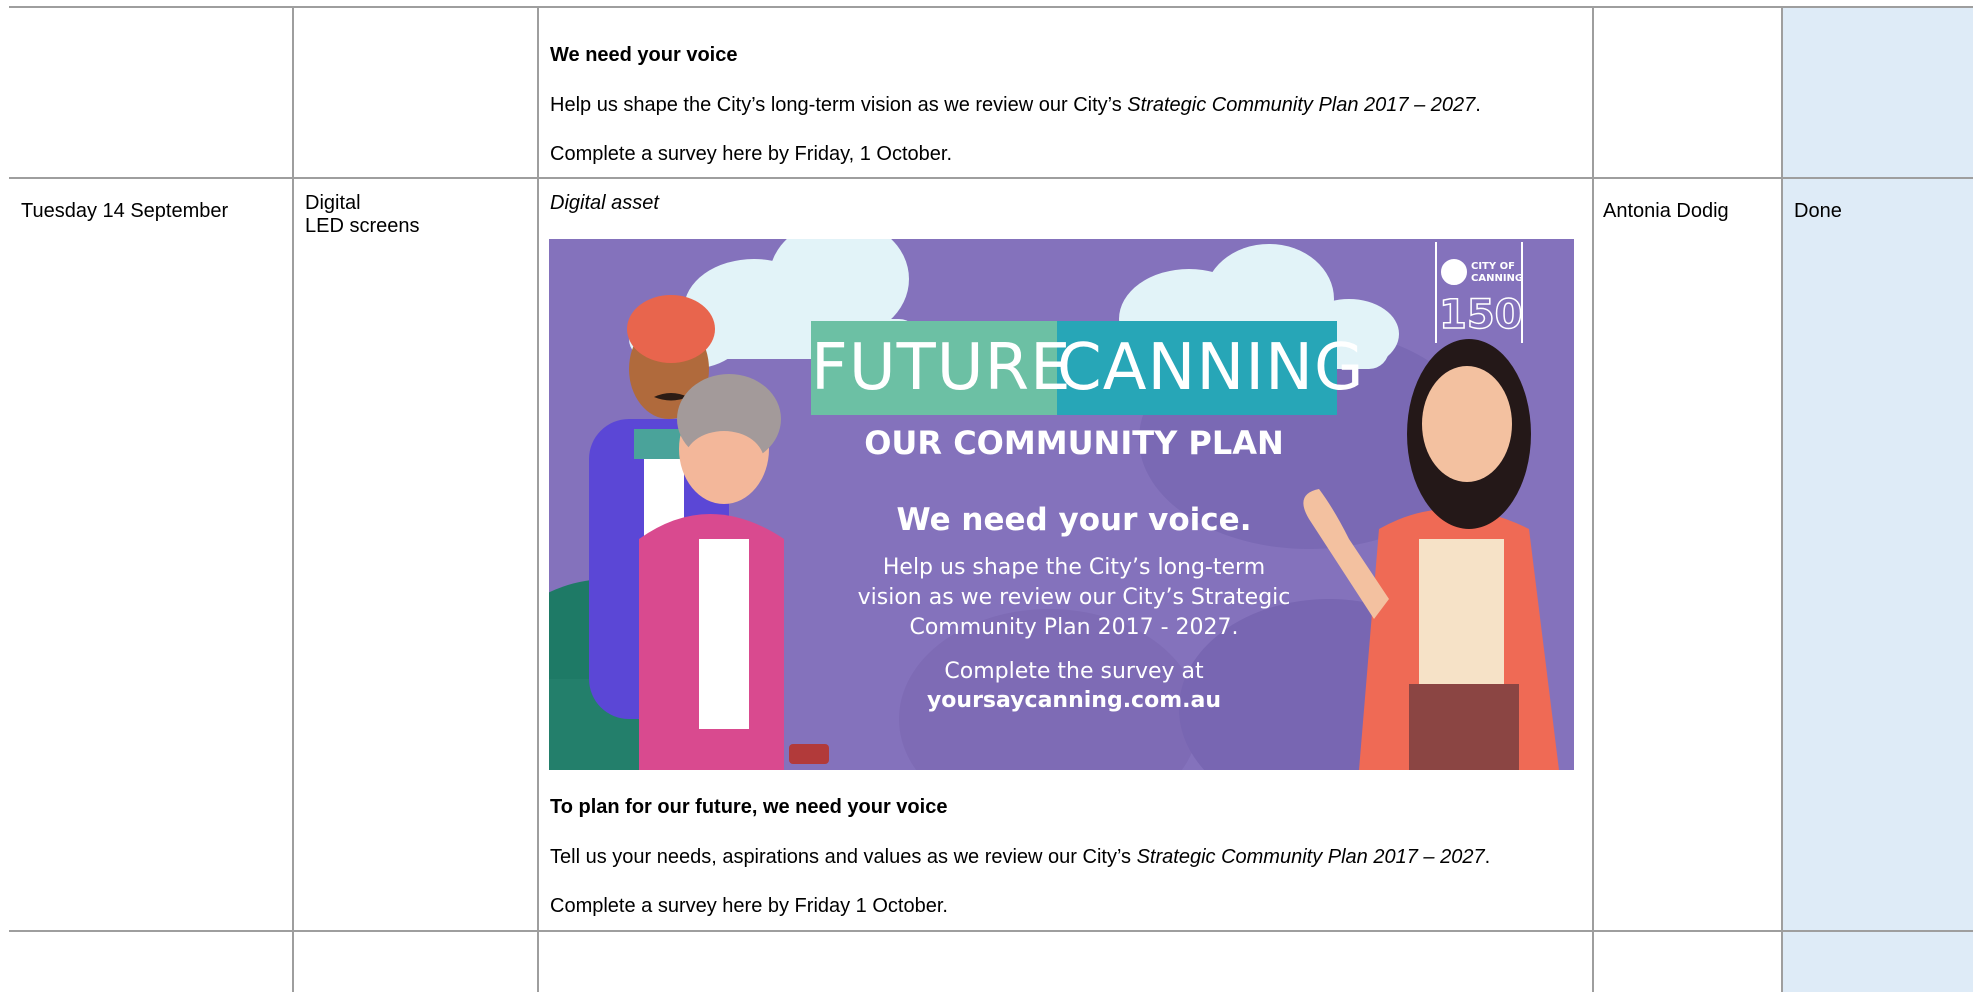 This screenshot has height=992, width=1973. What do you see at coordinates (333, 203) in the screenshot?
I see `channel-cell-line-1: Digital` at bounding box center [333, 203].